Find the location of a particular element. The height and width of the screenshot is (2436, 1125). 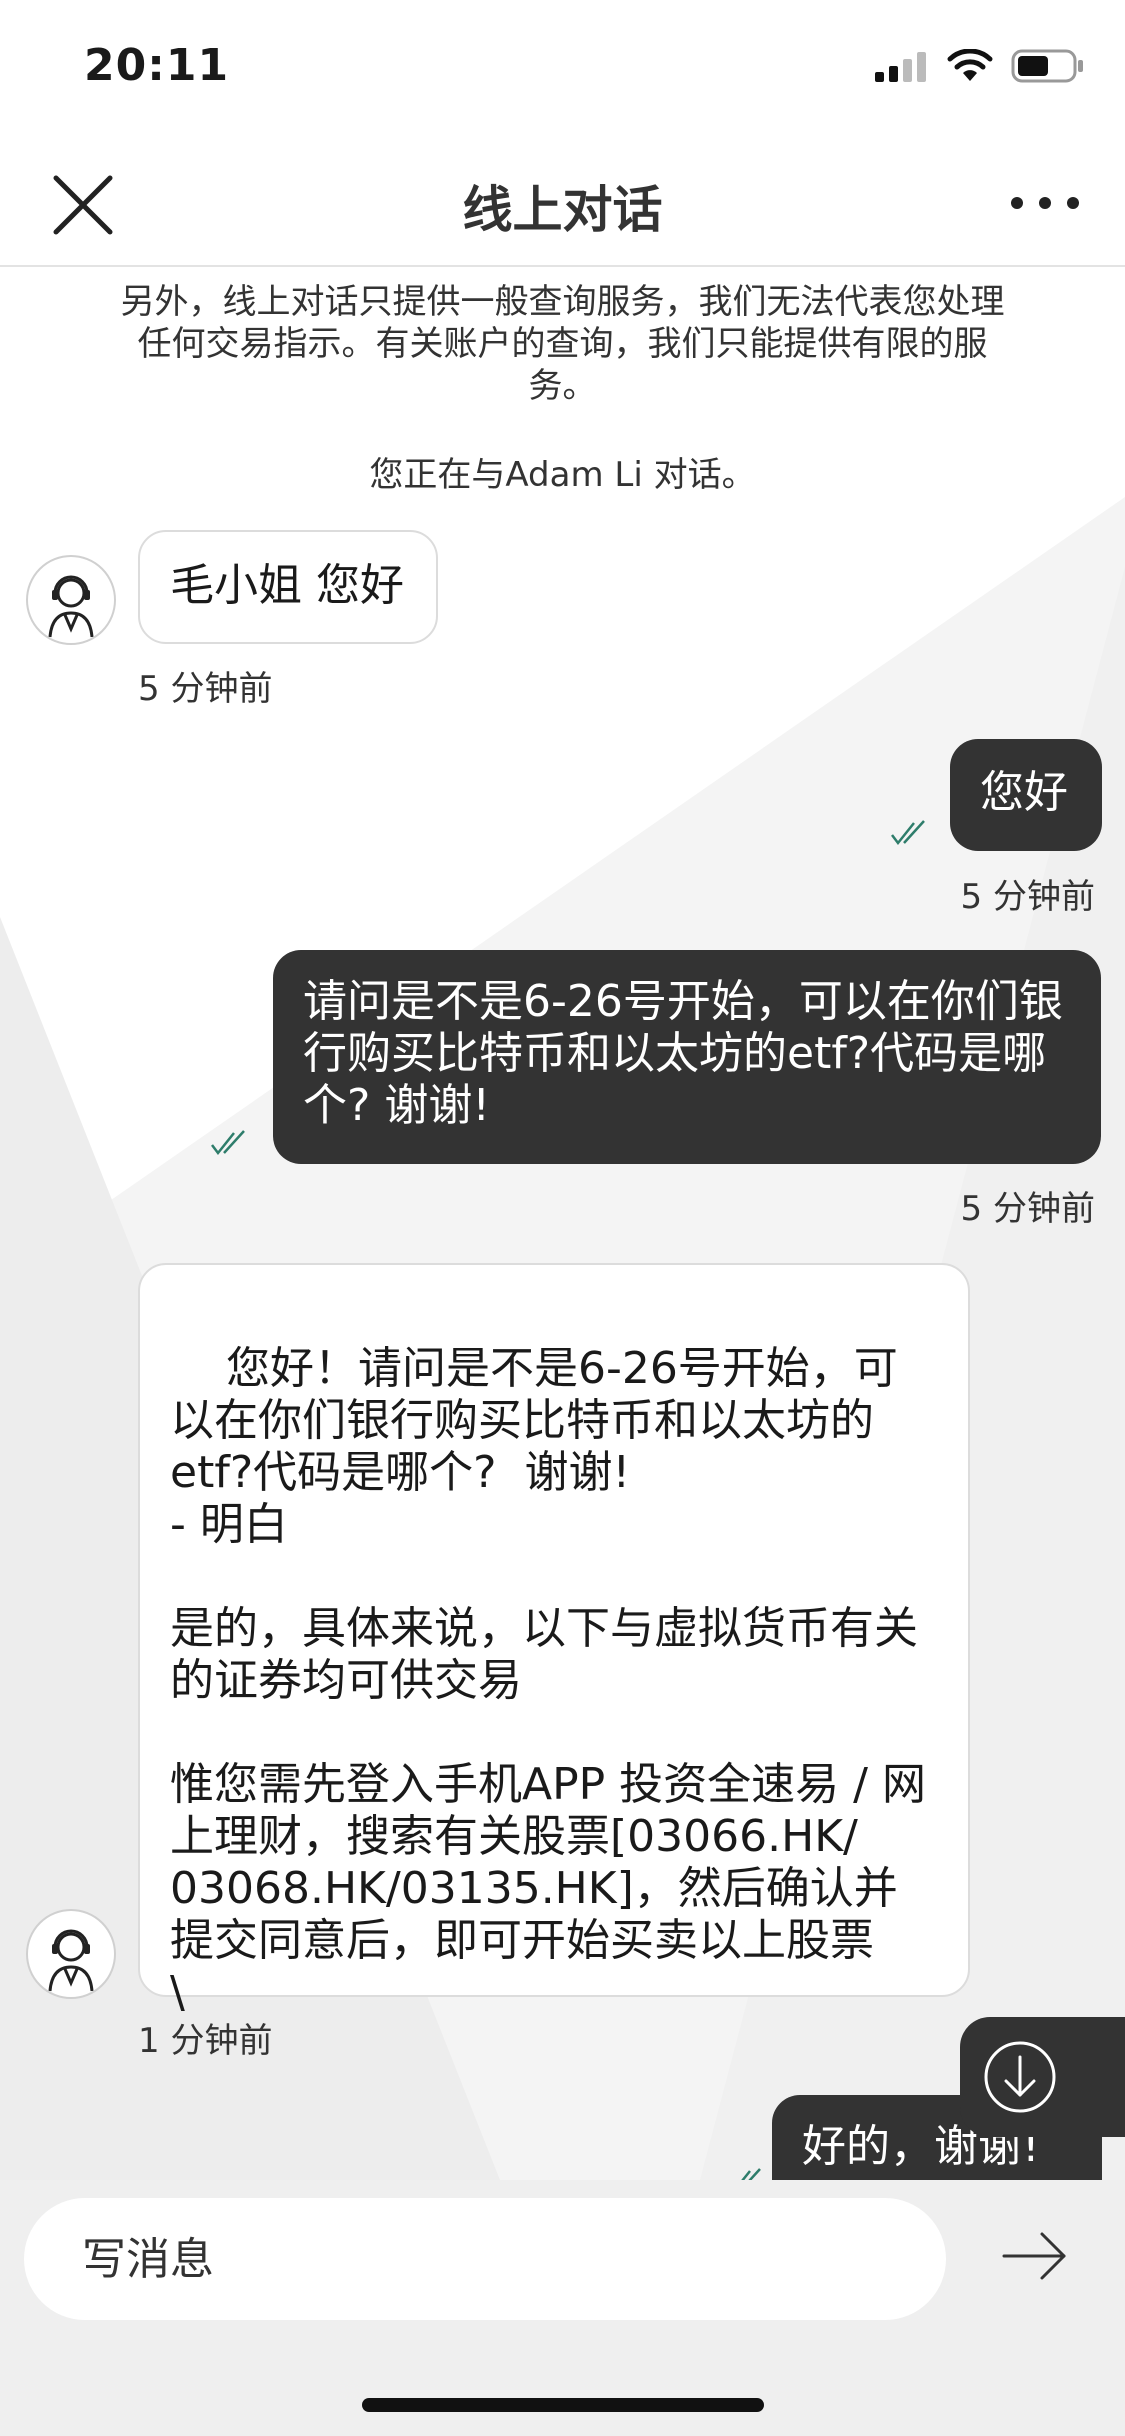

scroll-to-bottom-button is located at coordinates (1042, 2077).